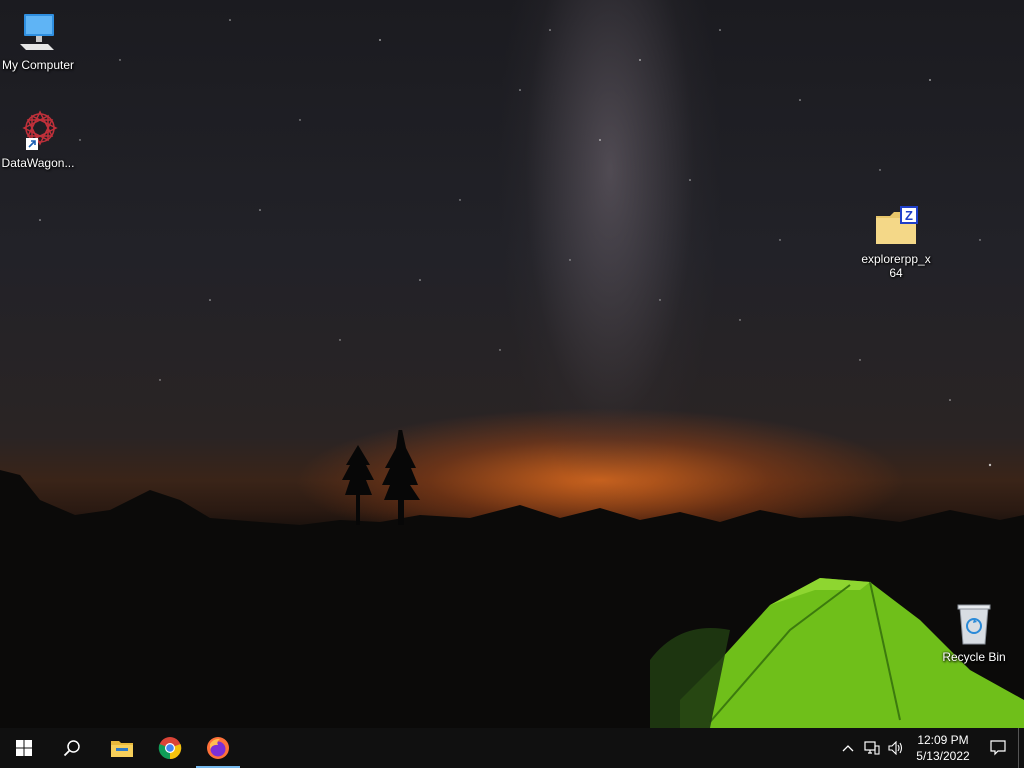  I want to click on clock-time: 12:09 PM, so click(943, 740).